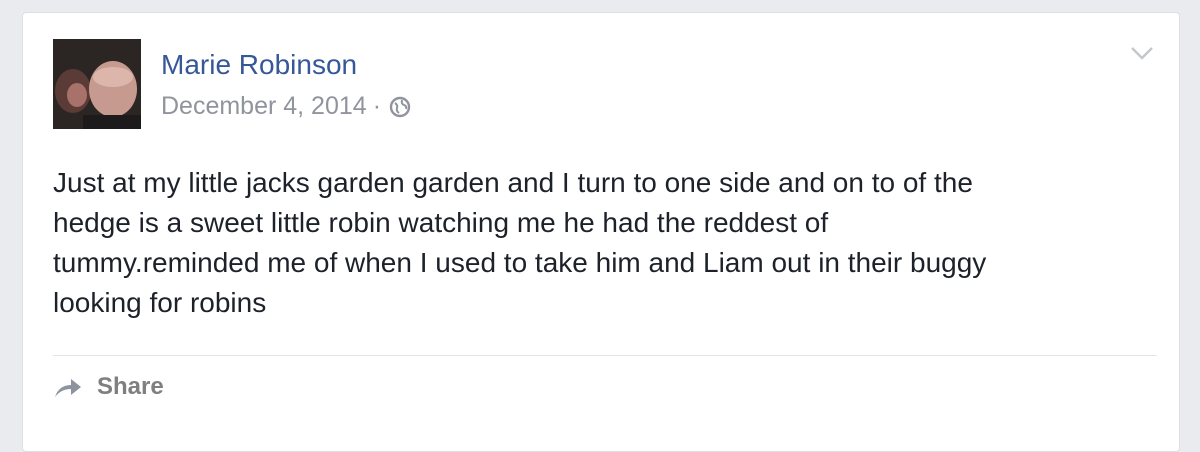 This screenshot has height=452, width=1200. I want to click on post-meta: December 4, 2014 ·, so click(286, 106).